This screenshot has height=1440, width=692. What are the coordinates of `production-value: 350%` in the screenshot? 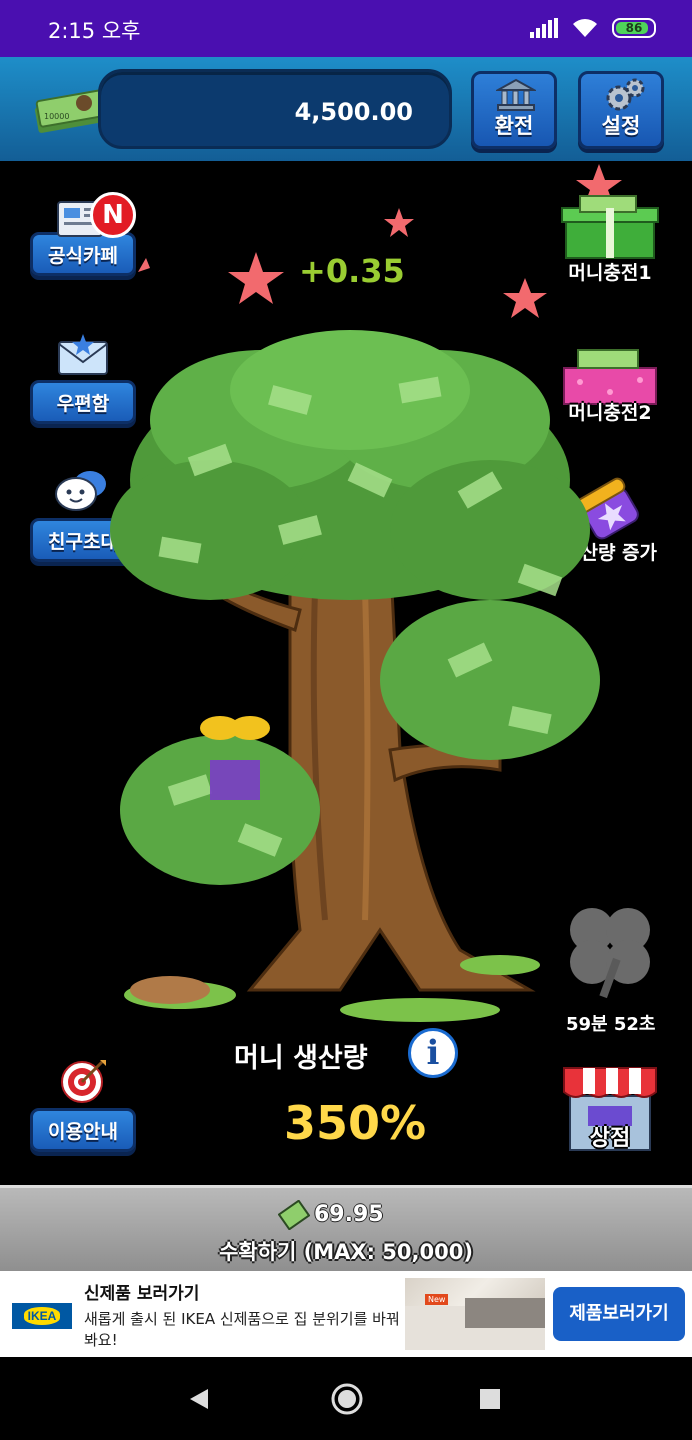 It's located at (355, 1123).